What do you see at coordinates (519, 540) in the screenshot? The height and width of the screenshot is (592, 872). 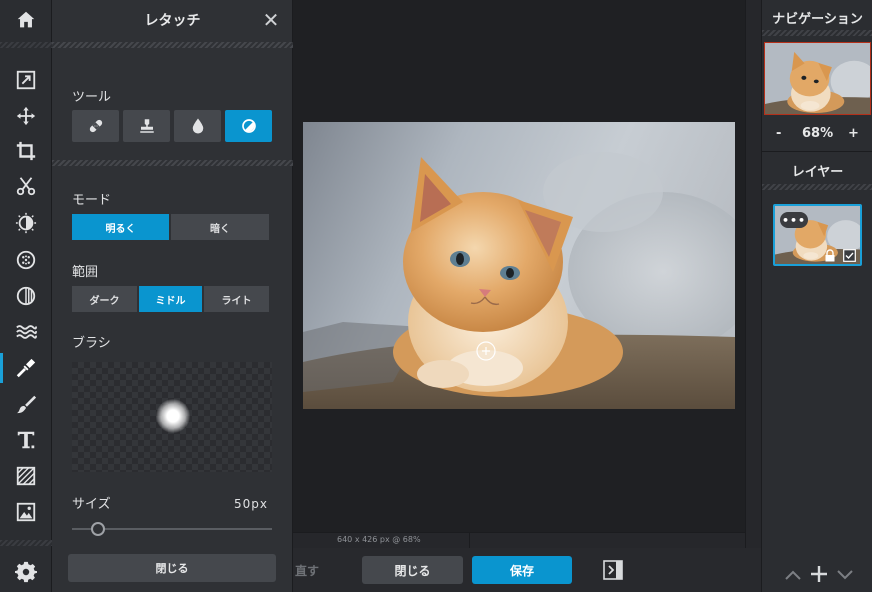 I see `canvas-status-bar: 640 x 426 px @ 68%` at bounding box center [519, 540].